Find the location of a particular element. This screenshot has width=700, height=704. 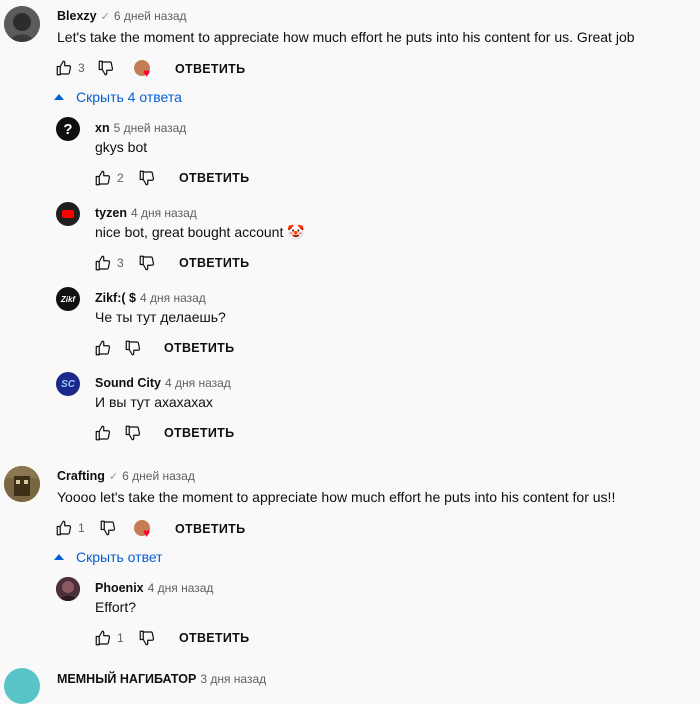

avatar: ? is located at coordinates (68, 129).